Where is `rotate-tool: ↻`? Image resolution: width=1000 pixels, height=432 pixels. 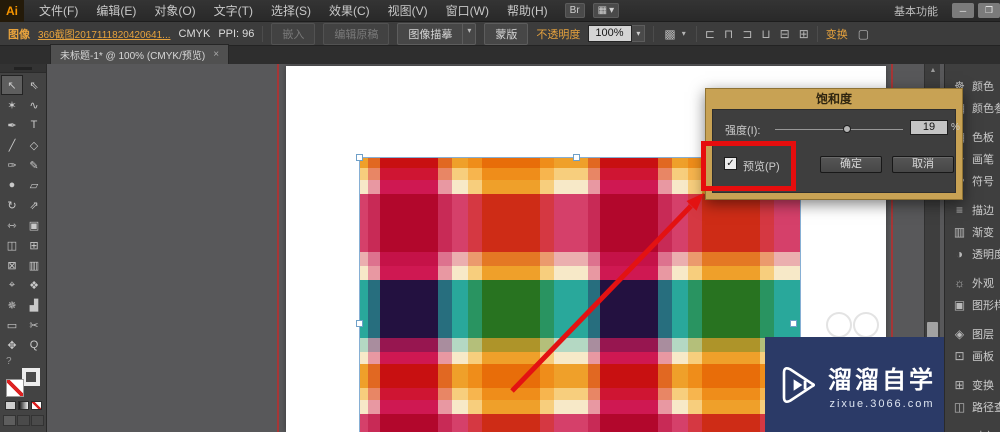 rotate-tool: ↻ is located at coordinates (12, 205).